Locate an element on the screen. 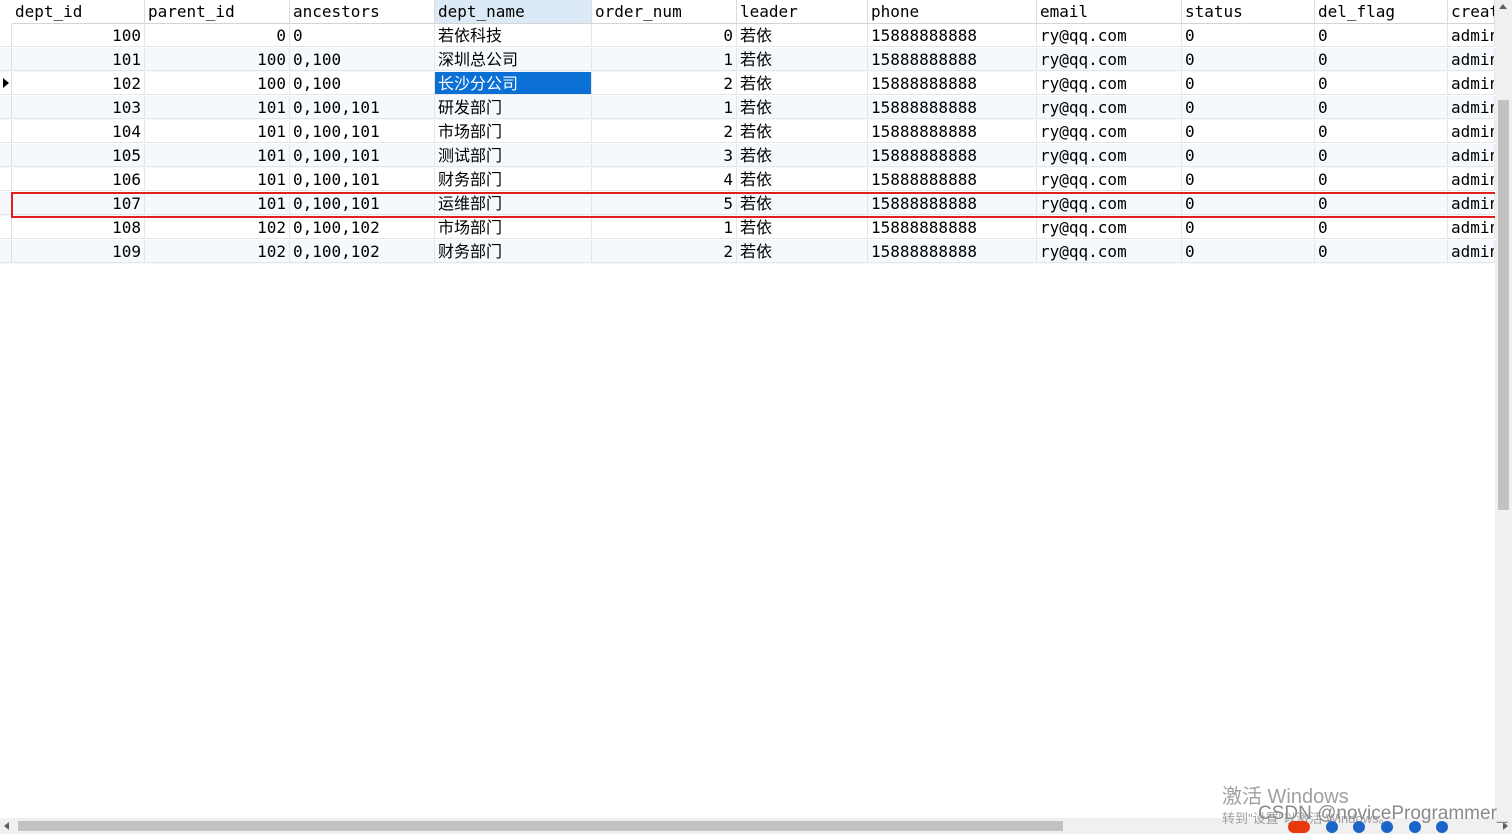 This screenshot has width=1512, height=837. horizontal-scroll-thumb is located at coordinates (540, 826).